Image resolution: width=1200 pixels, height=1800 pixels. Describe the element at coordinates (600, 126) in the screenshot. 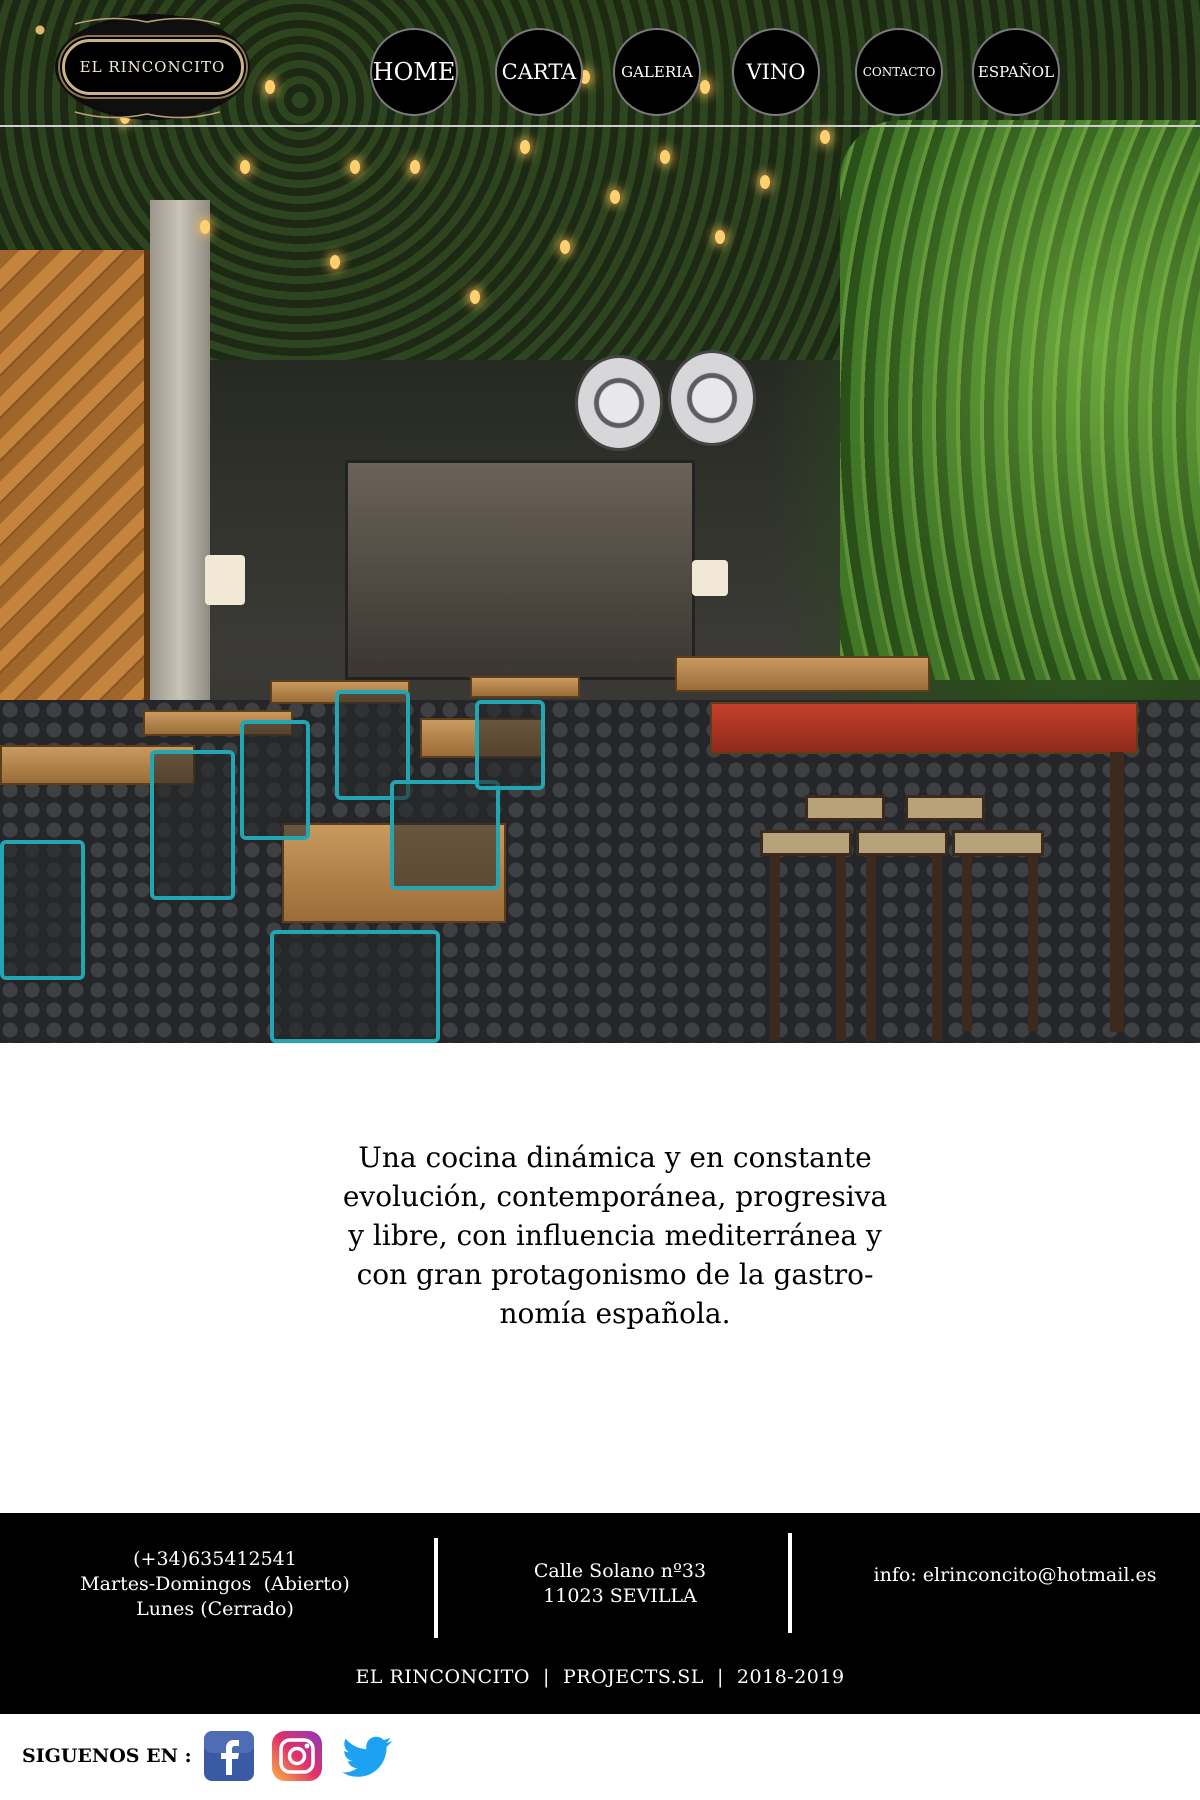

I see `nav-divider` at that location.